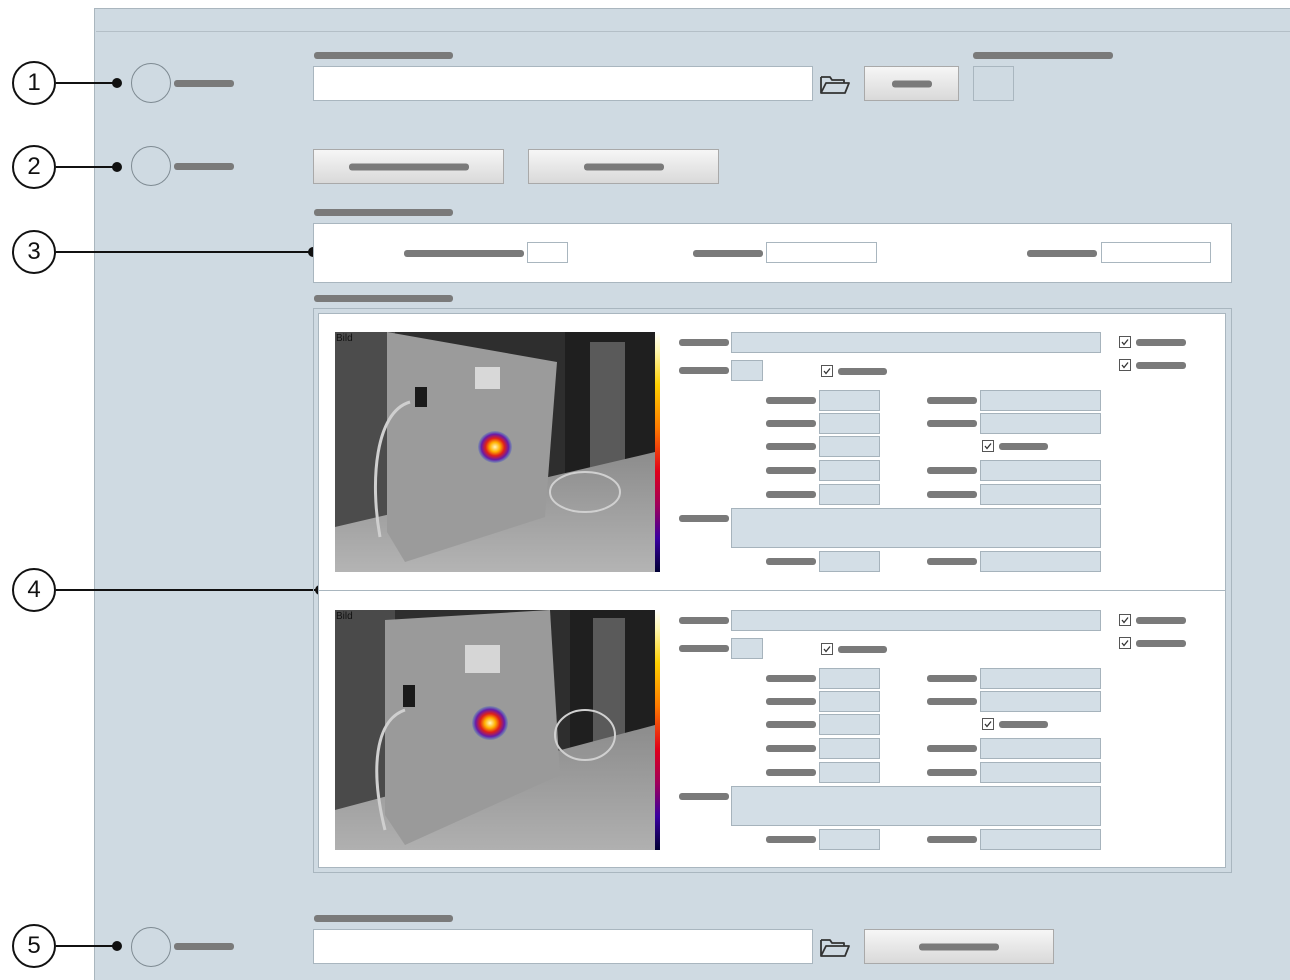 The width and height of the screenshot is (1290, 980). Describe the element at coordinates (728, 253) in the screenshot. I see `parameter-2-label` at that location.